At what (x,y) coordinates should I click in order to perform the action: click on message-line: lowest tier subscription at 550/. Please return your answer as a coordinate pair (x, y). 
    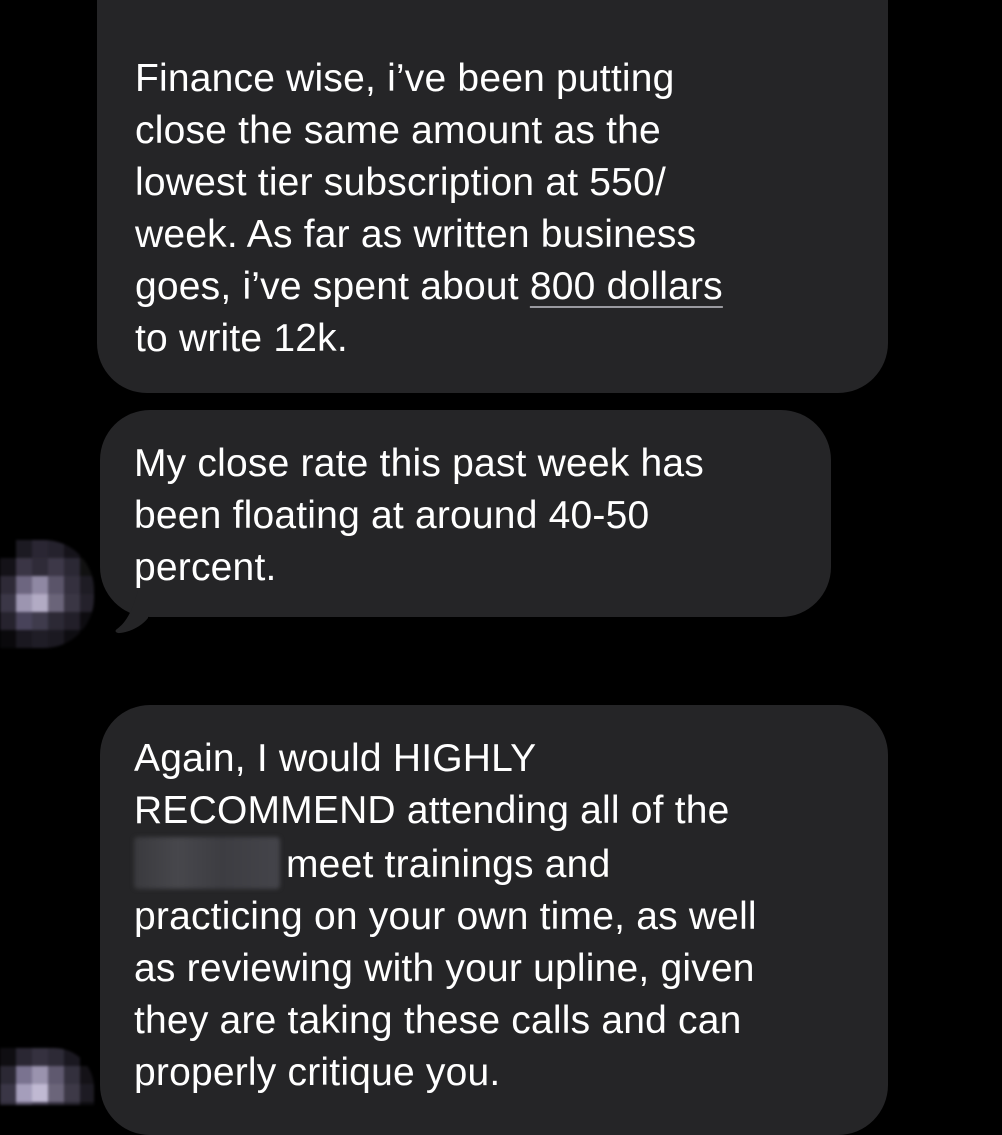
    Looking at the image, I should click on (400, 182).